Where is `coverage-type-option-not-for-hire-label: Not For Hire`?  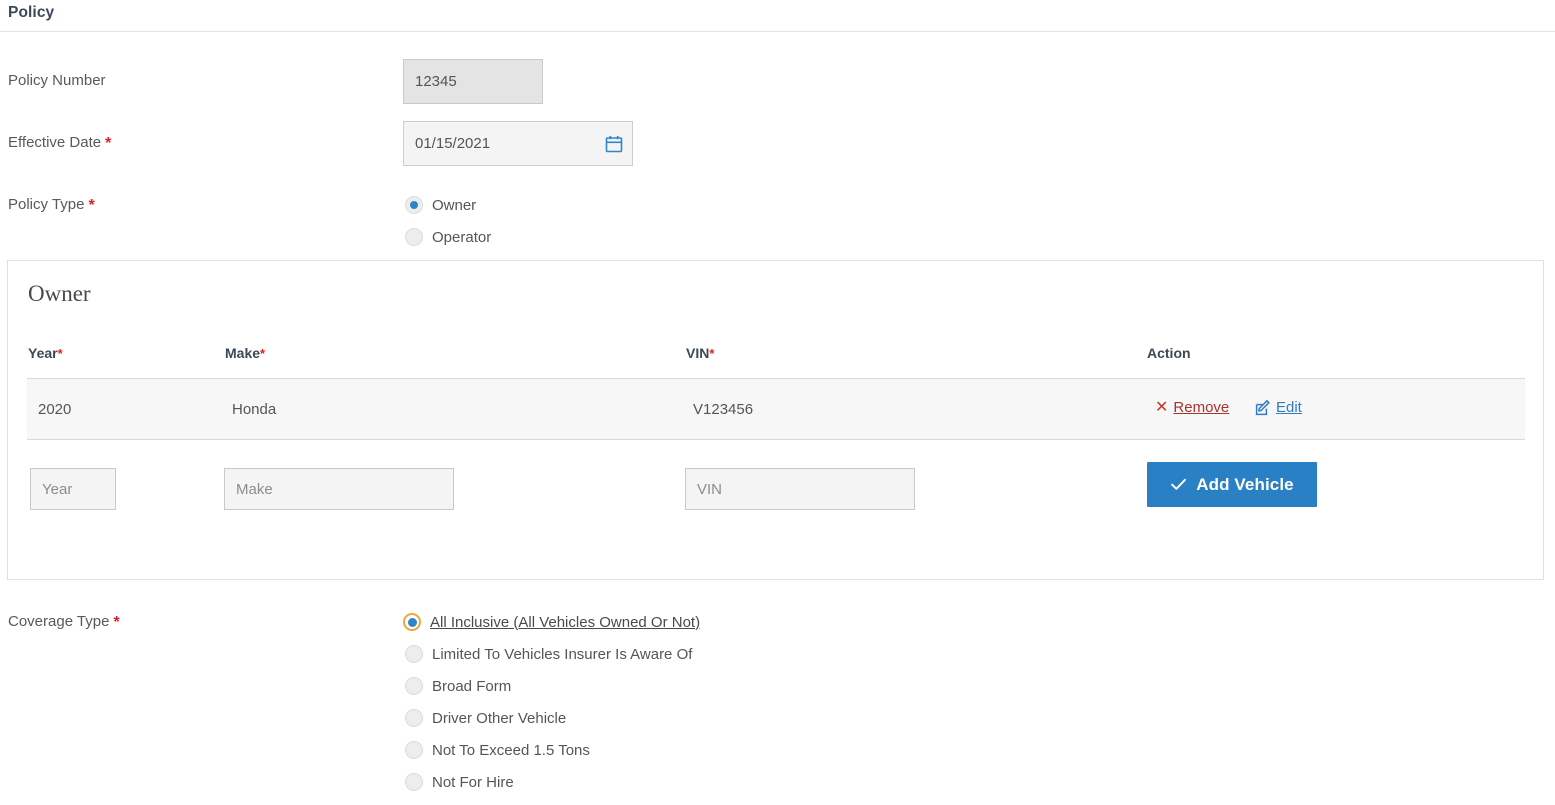 coverage-type-option-not-for-hire-label: Not For Hire is located at coordinates (473, 782).